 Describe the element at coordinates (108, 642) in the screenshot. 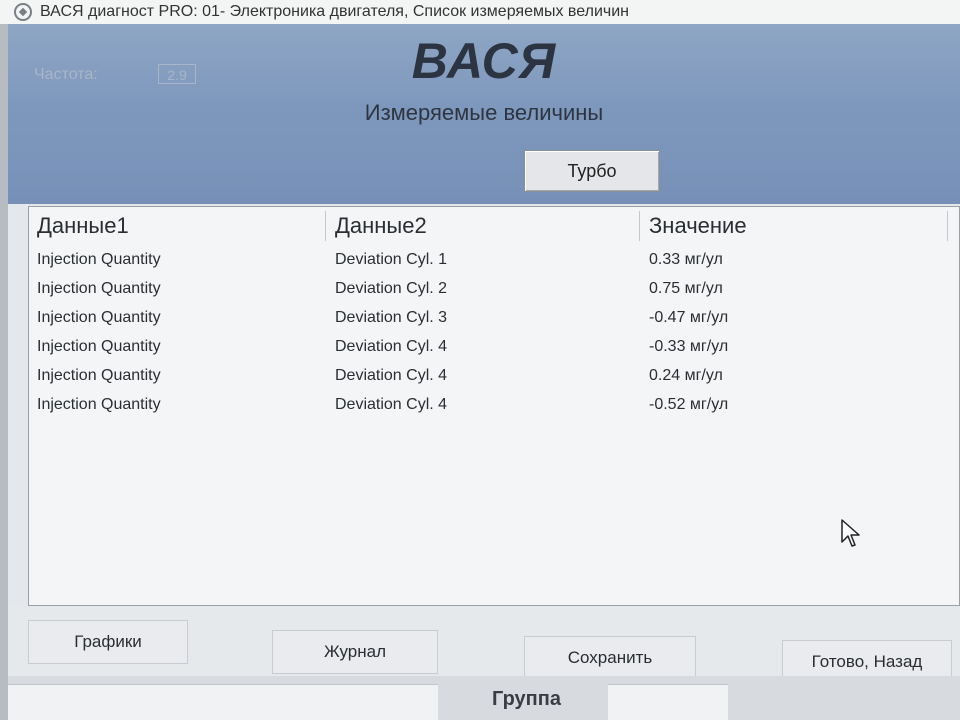

I see `graphs-button: Графики` at that location.